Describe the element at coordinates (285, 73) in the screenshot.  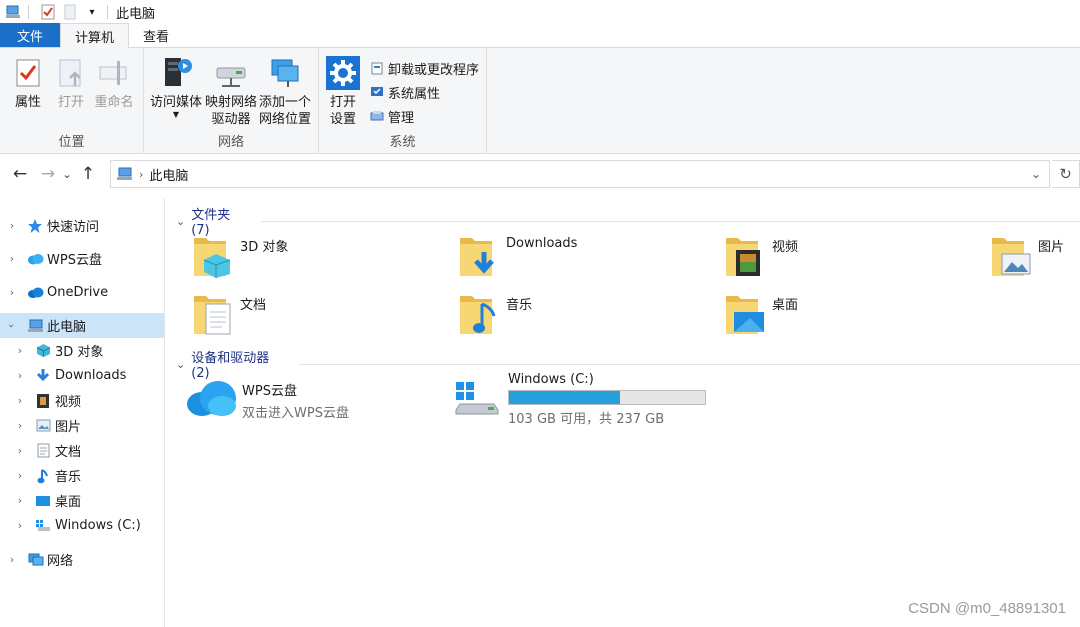
I see `network-location-icon` at that location.